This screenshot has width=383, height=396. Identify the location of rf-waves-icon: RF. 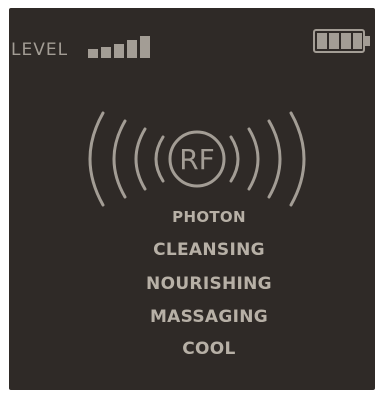
(197, 159).